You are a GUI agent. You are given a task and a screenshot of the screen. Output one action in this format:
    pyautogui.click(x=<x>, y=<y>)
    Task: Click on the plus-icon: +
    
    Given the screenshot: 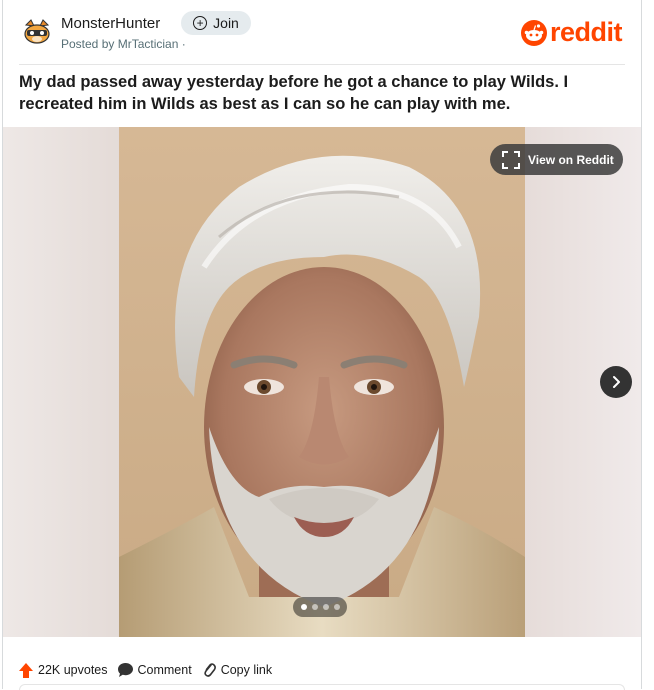 What is the action you would take?
    pyautogui.click(x=200, y=23)
    